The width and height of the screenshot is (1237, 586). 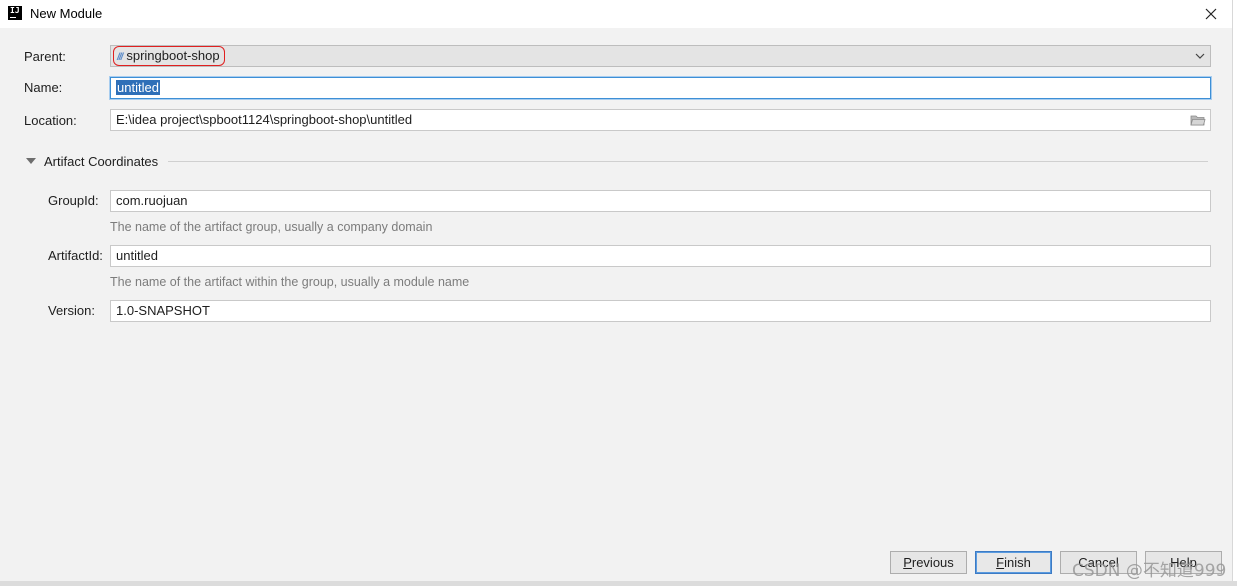 I want to click on version-input: 1.0-SNAPSHOT, so click(x=660, y=311).